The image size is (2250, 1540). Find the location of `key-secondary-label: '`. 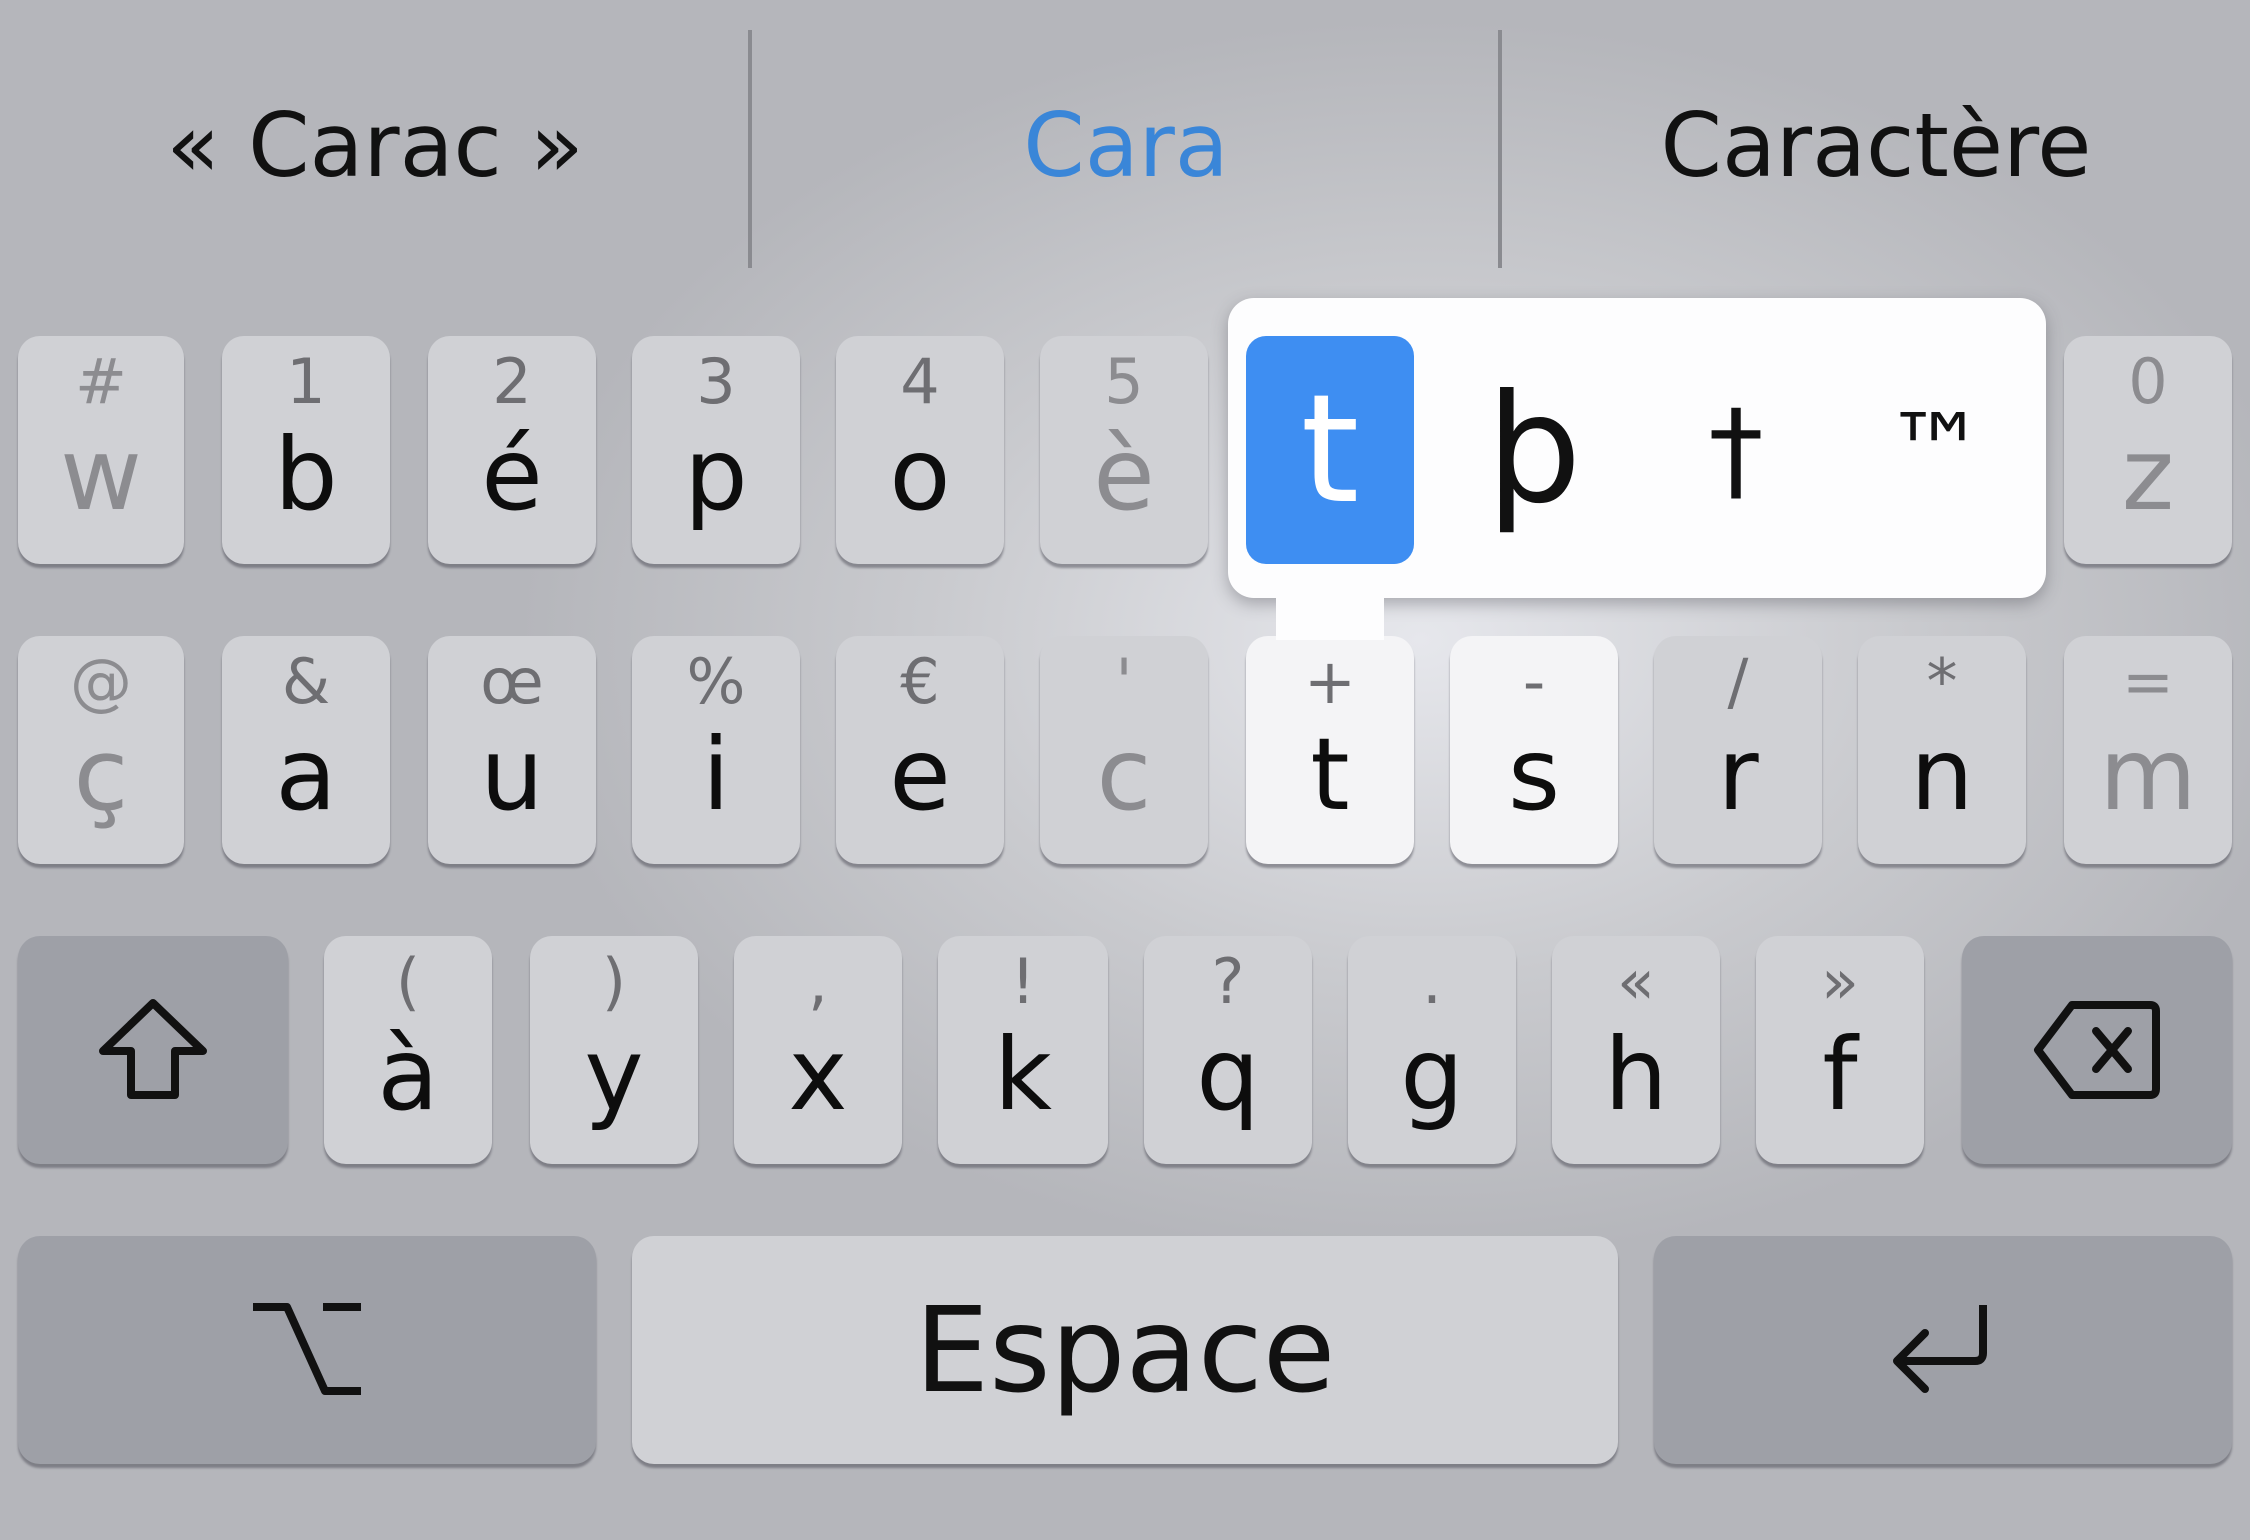

key-secondary-label: ' is located at coordinates (1124, 681).